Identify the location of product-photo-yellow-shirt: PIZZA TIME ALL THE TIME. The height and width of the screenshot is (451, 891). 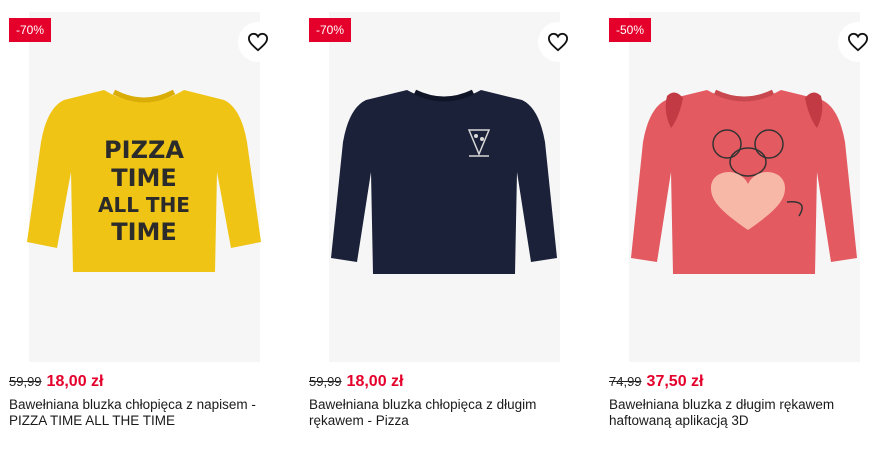
(144, 180).